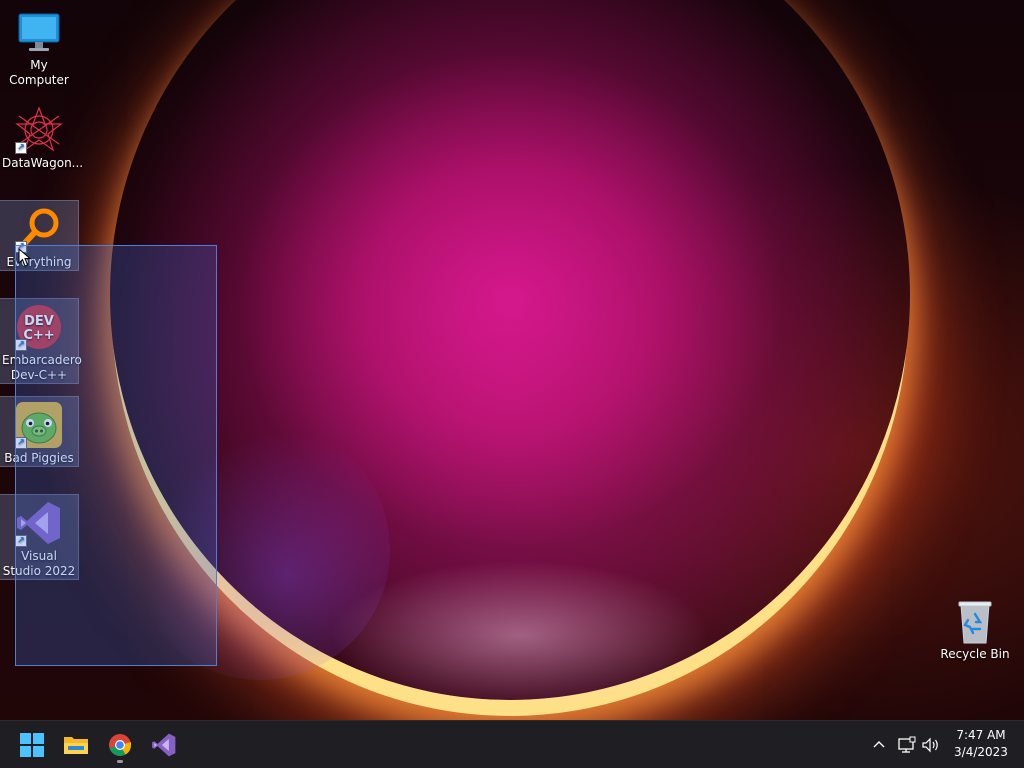 This screenshot has width=1024, height=768. What do you see at coordinates (39, 32) in the screenshot?
I see `monitor-icon` at bounding box center [39, 32].